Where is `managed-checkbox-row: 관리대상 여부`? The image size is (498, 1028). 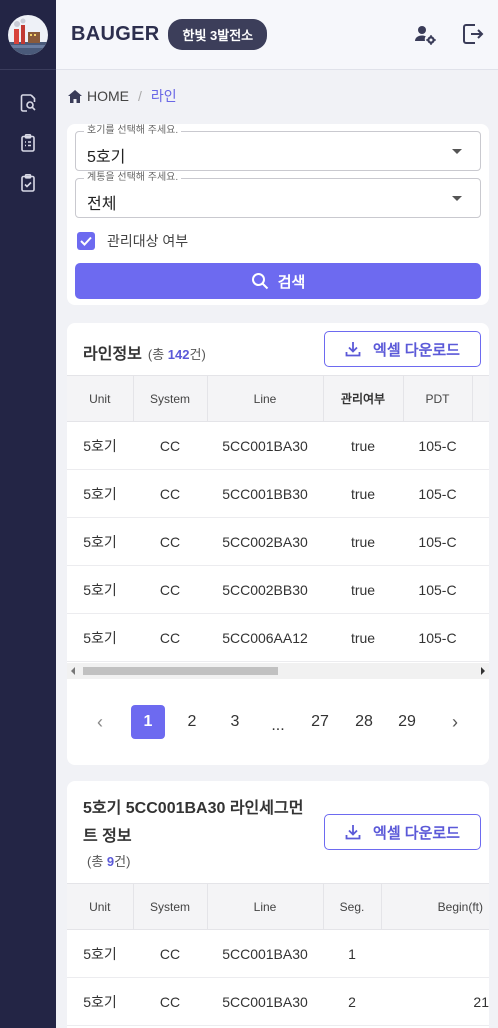
managed-checkbox-row: 관리대상 여부 is located at coordinates (132, 241).